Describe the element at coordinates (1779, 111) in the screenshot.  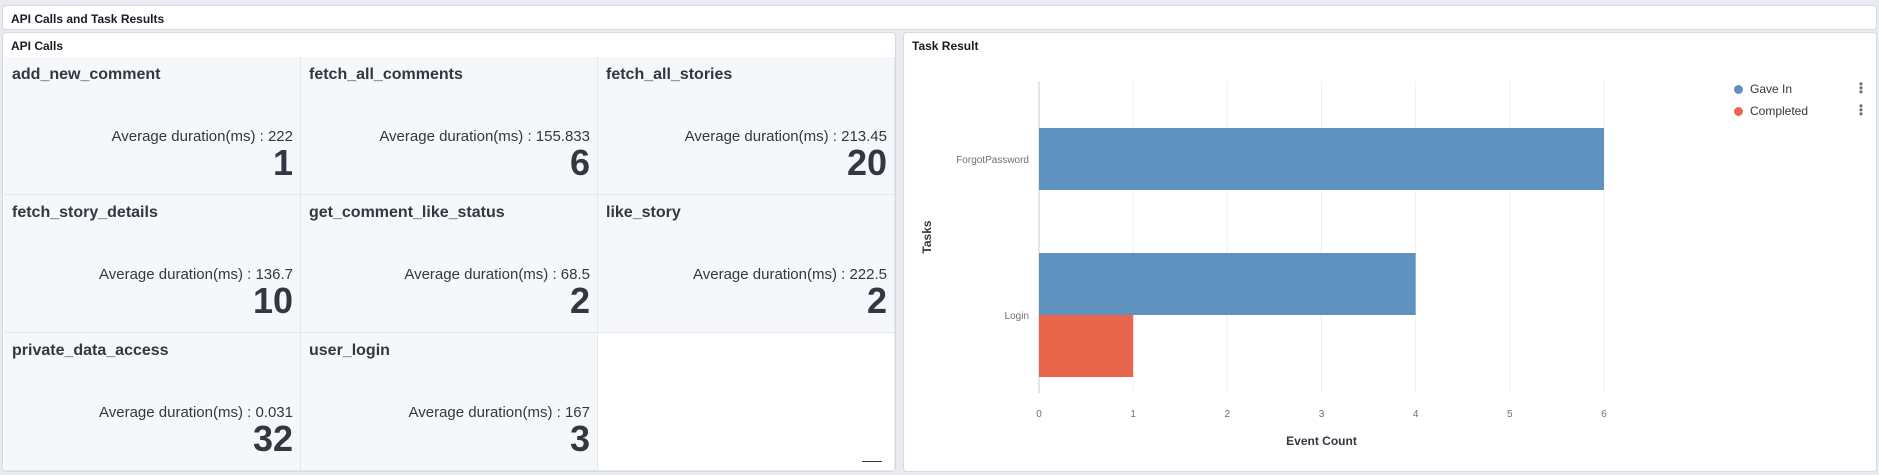
I see `legend-label: Completed` at that location.